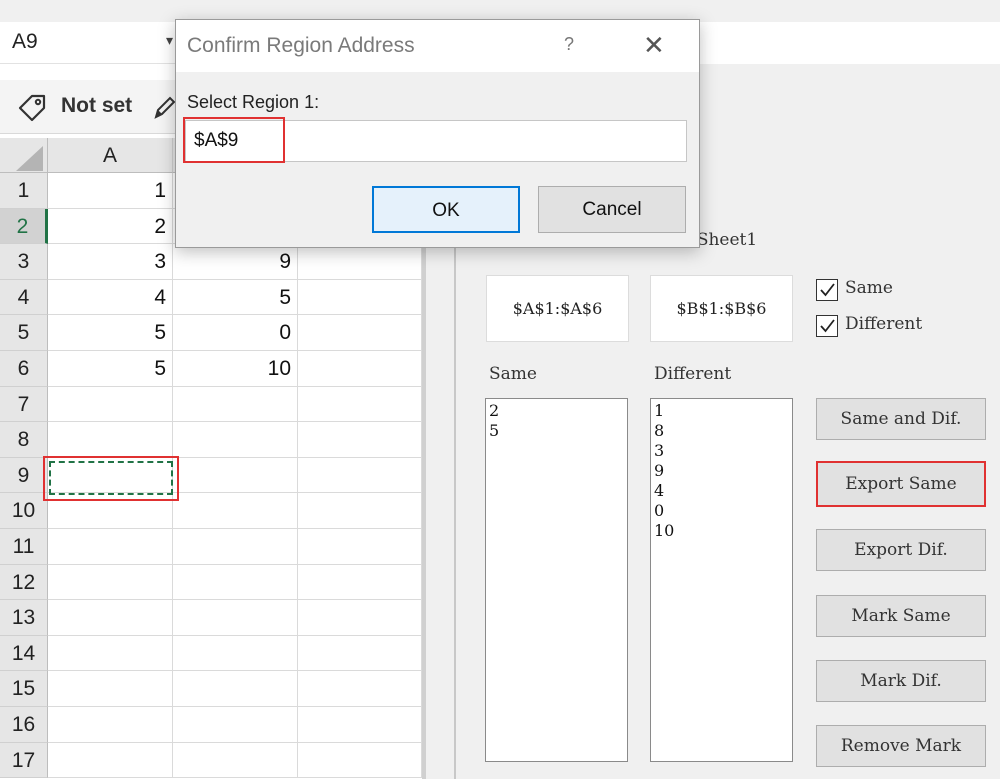 The height and width of the screenshot is (779, 1000). What do you see at coordinates (723, 511) in the screenshot?
I see `list-item: 0` at bounding box center [723, 511].